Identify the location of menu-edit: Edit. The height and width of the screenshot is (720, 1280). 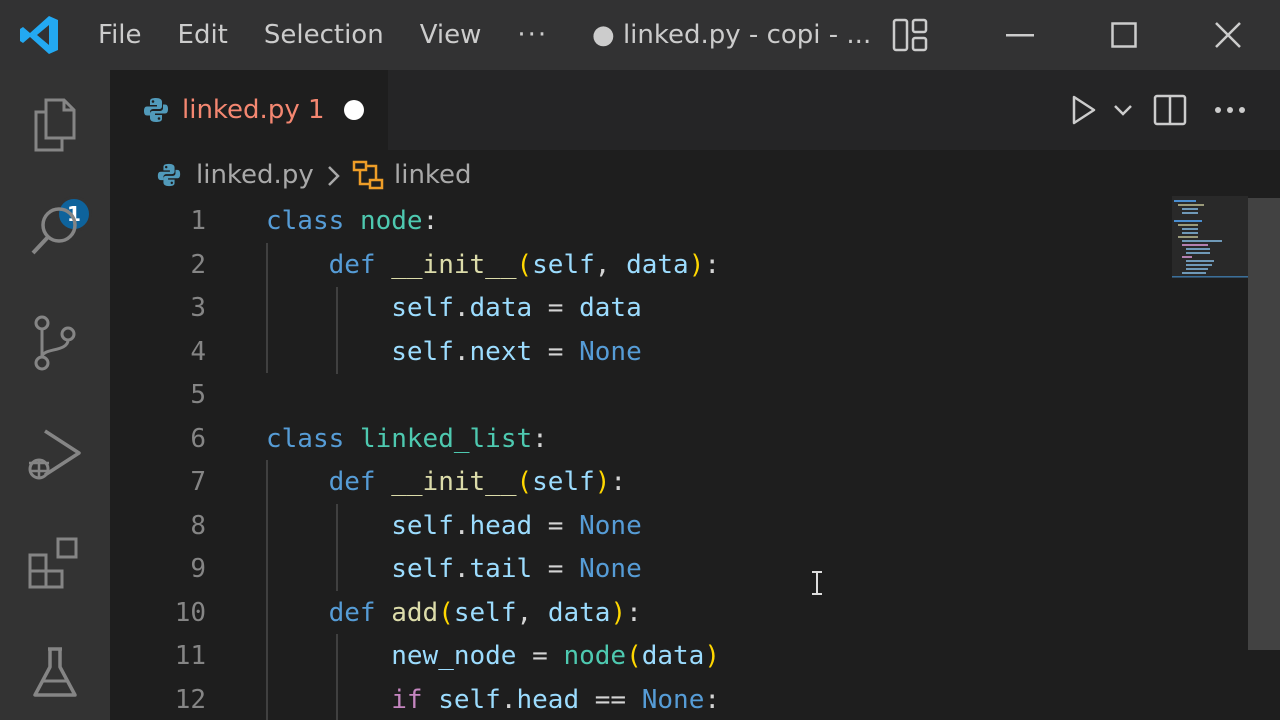
(203, 35).